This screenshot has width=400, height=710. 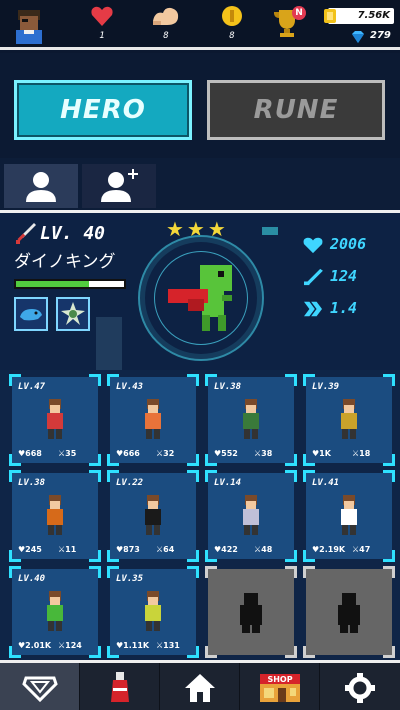 I want to click on hero-card-attack: 38, so click(x=263, y=453).